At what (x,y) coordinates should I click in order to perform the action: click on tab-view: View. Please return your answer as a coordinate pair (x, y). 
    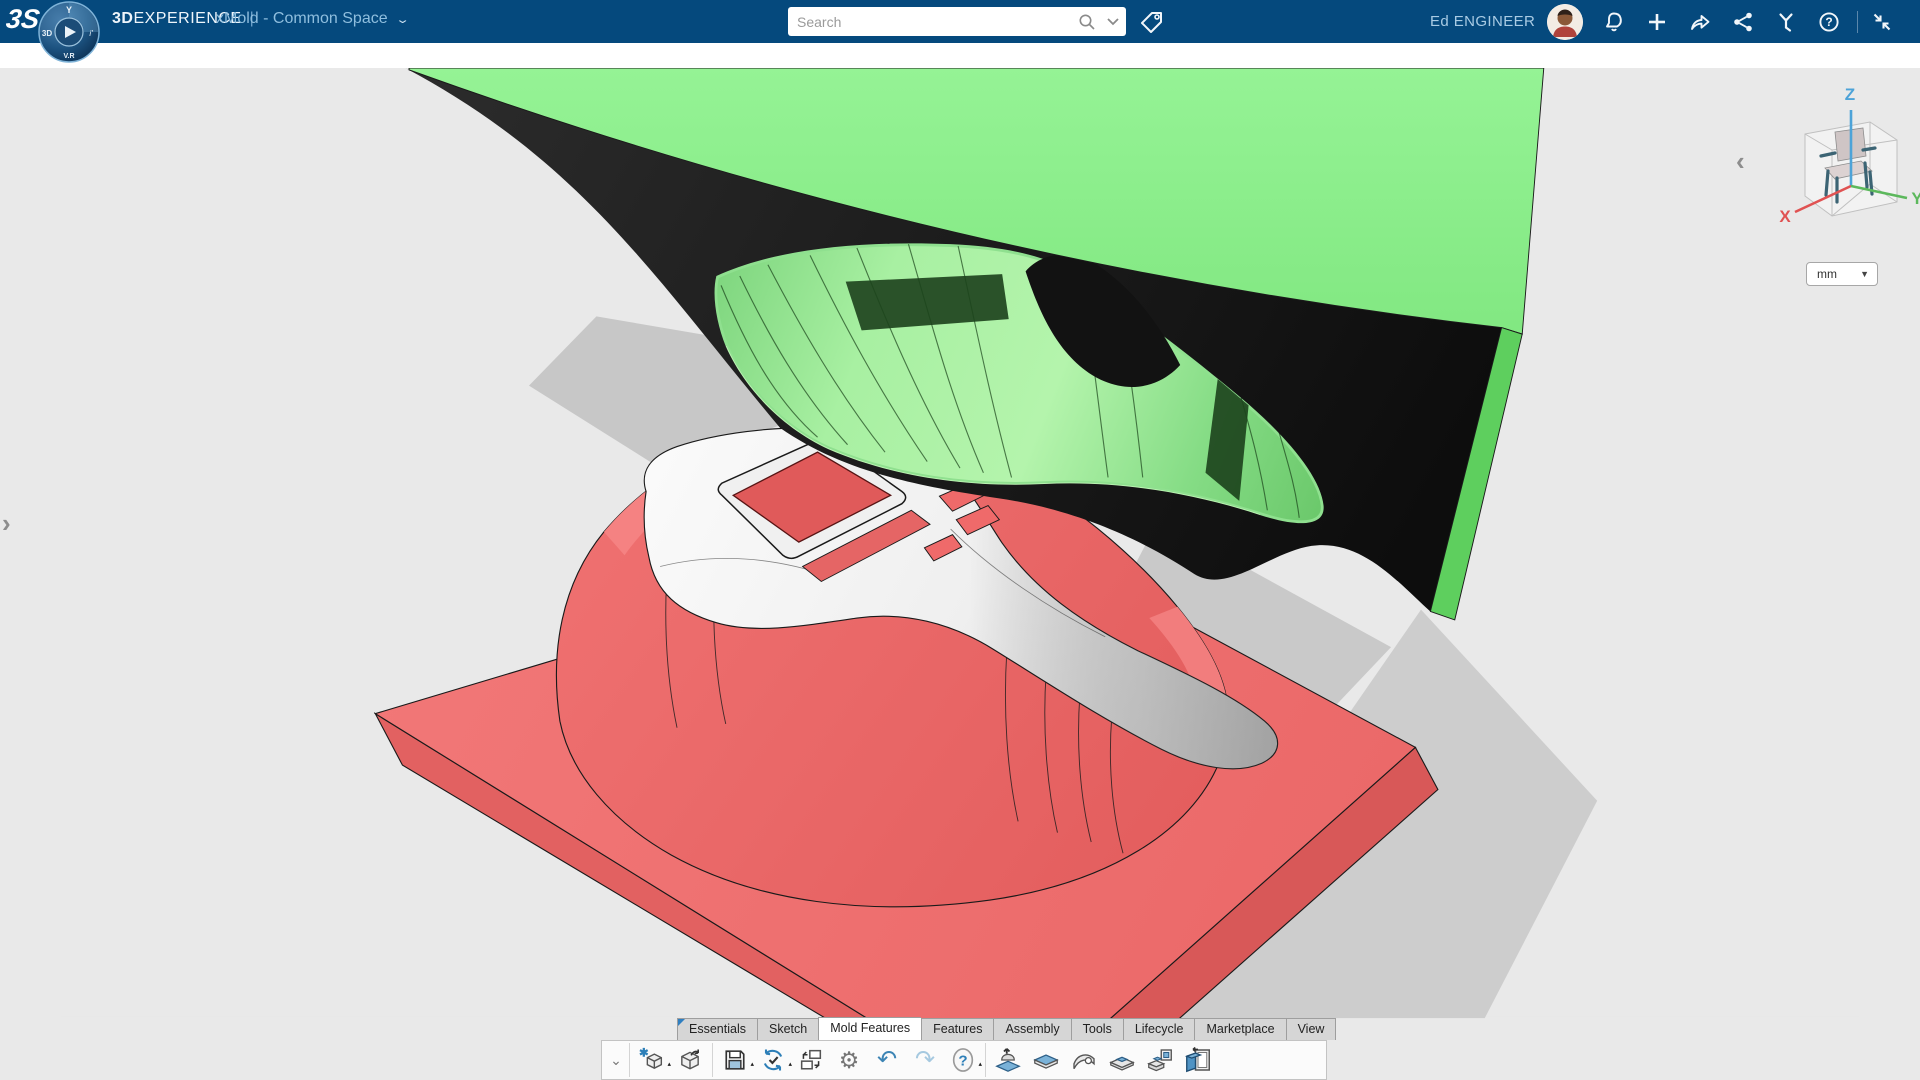
    Looking at the image, I should click on (1311, 1029).